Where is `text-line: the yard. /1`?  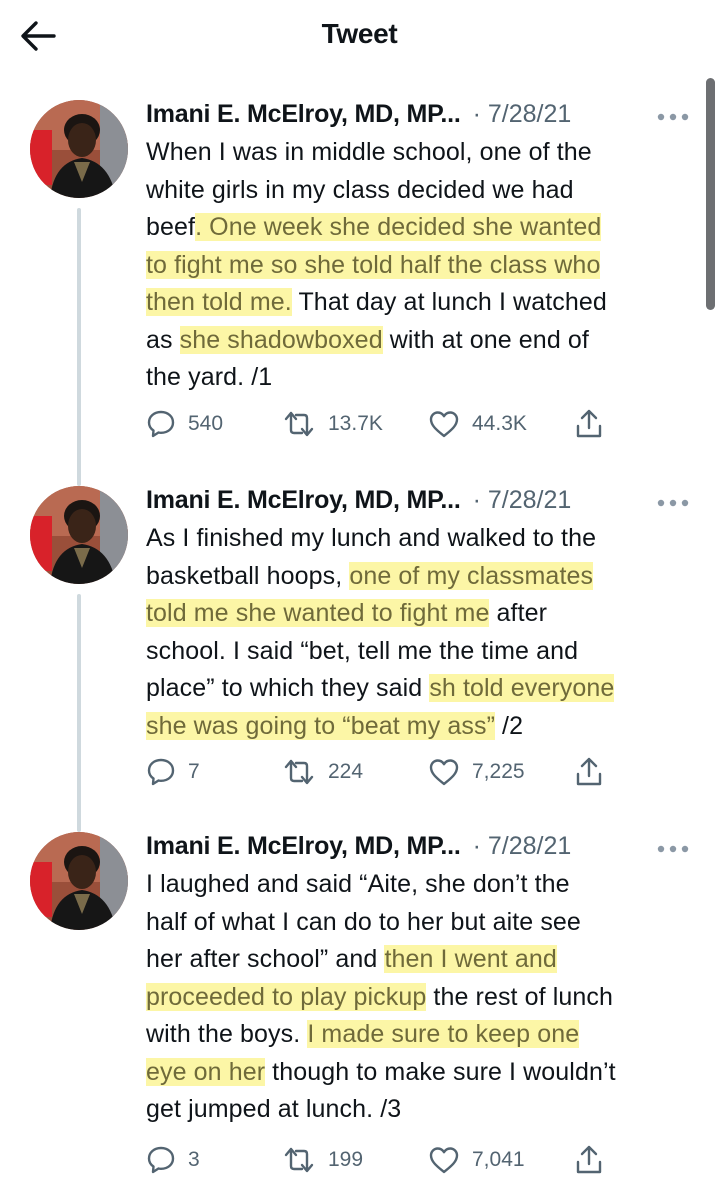
text-line: the yard. /1 is located at coordinates (420, 378).